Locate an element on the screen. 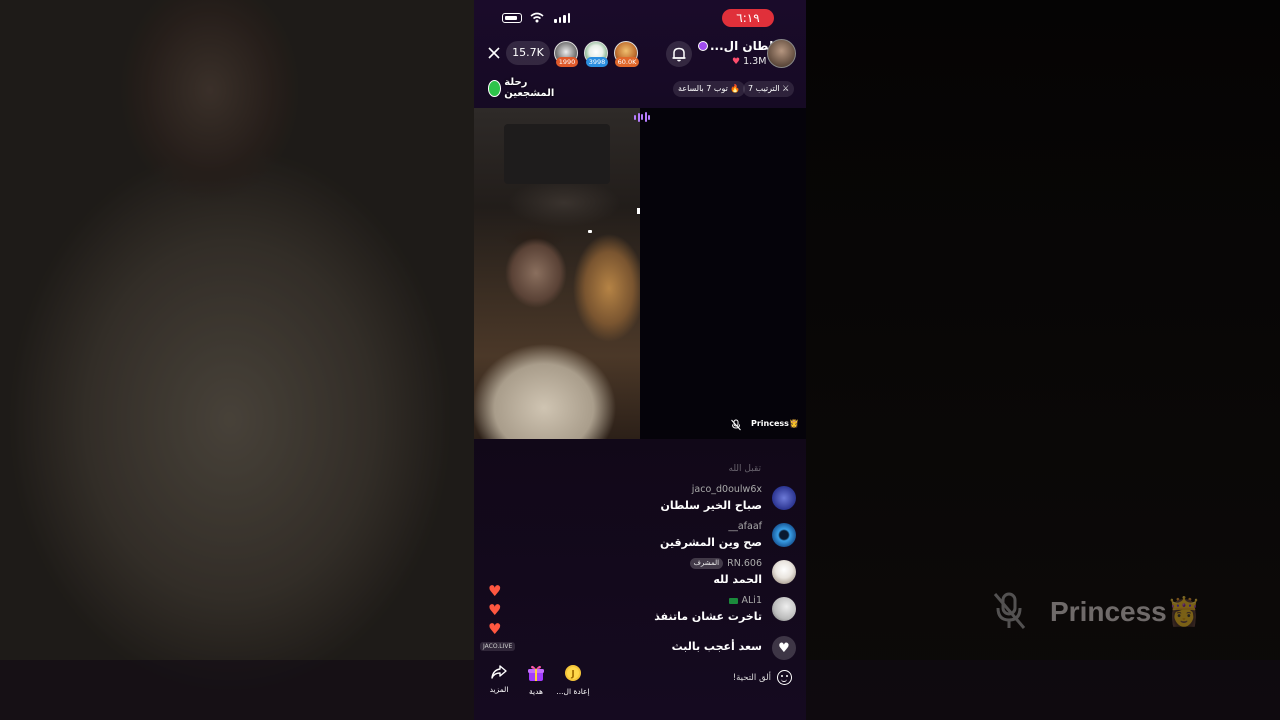 This screenshot has width=1280, height=720. comment-item: RN.606 المشرف الحمد لله is located at coordinates (646, 575).